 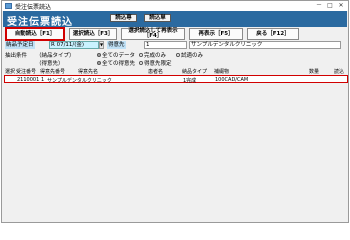 What do you see at coordinates (265, 45) in the screenshot?
I see `customer-name-field: サンプルデンタルクリニック` at bounding box center [265, 45].